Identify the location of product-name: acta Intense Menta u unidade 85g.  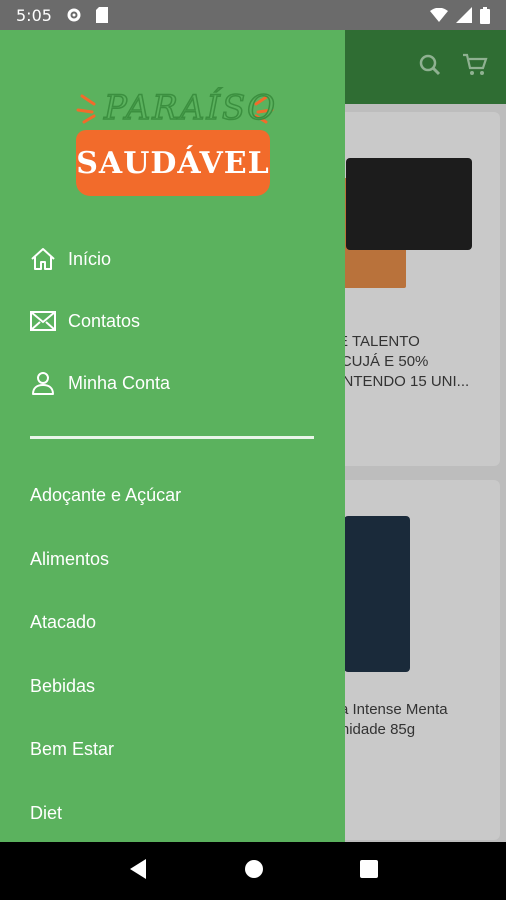
(384, 719).